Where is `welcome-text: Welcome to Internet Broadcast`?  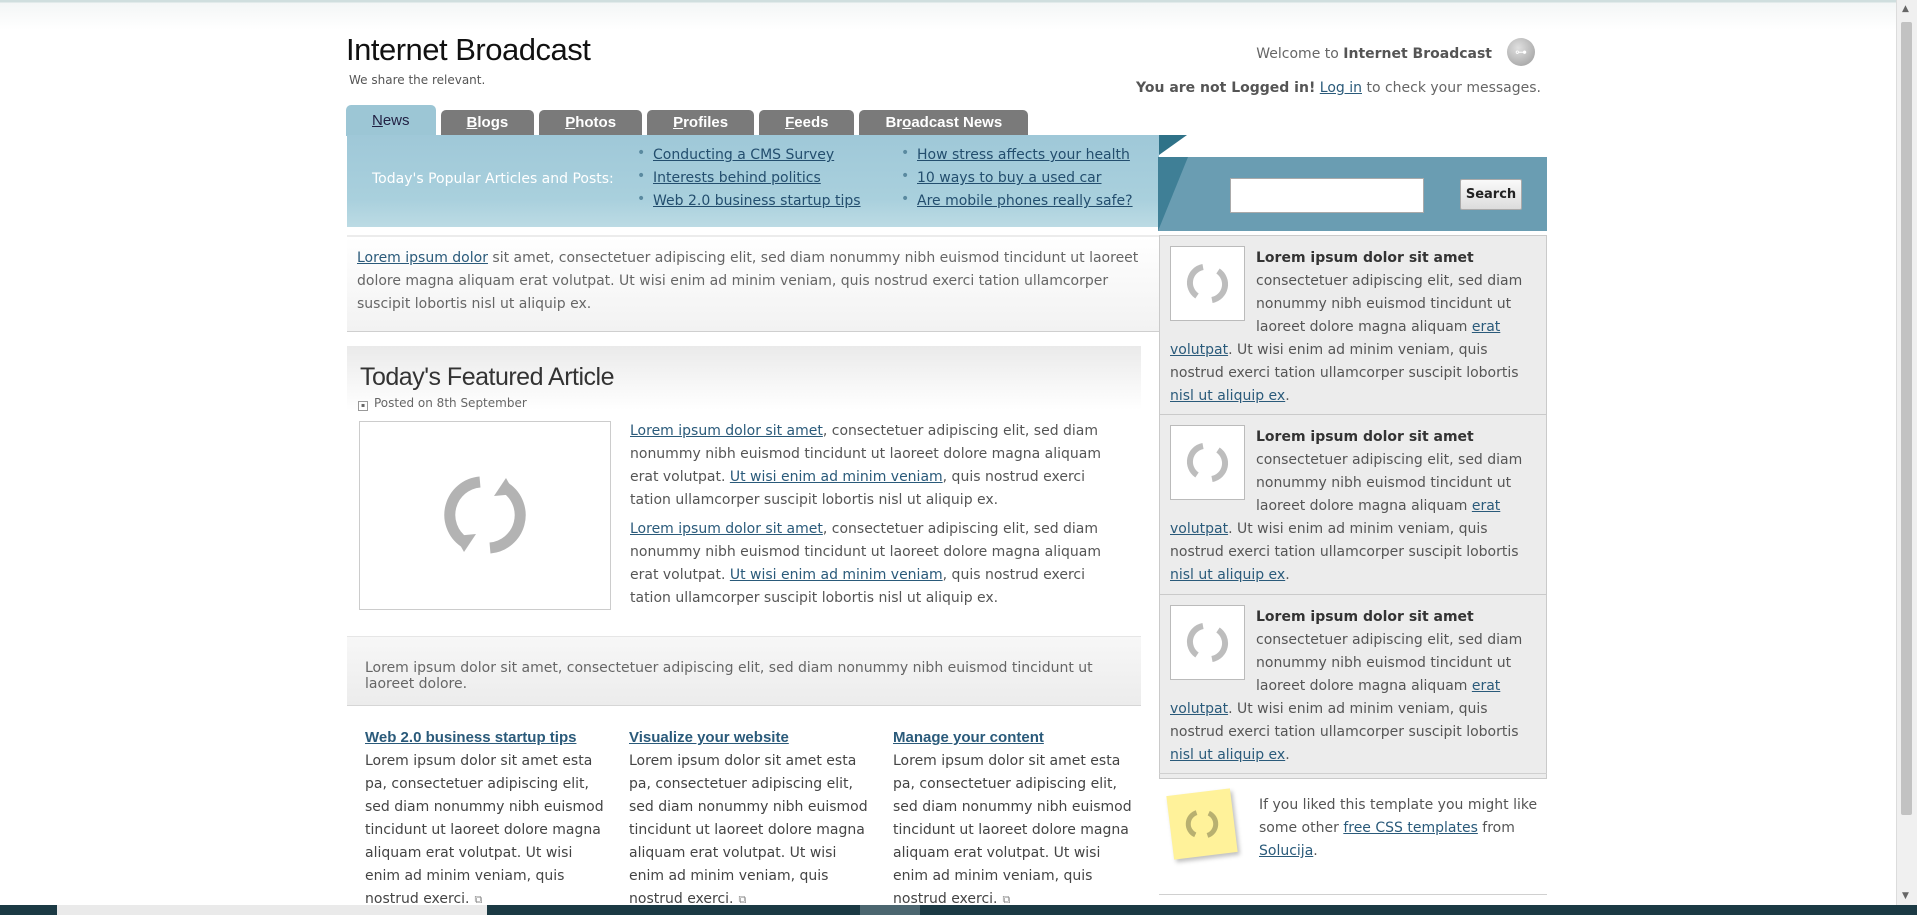
welcome-text: Welcome to Internet Broadcast is located at coordinates (1374, 54).